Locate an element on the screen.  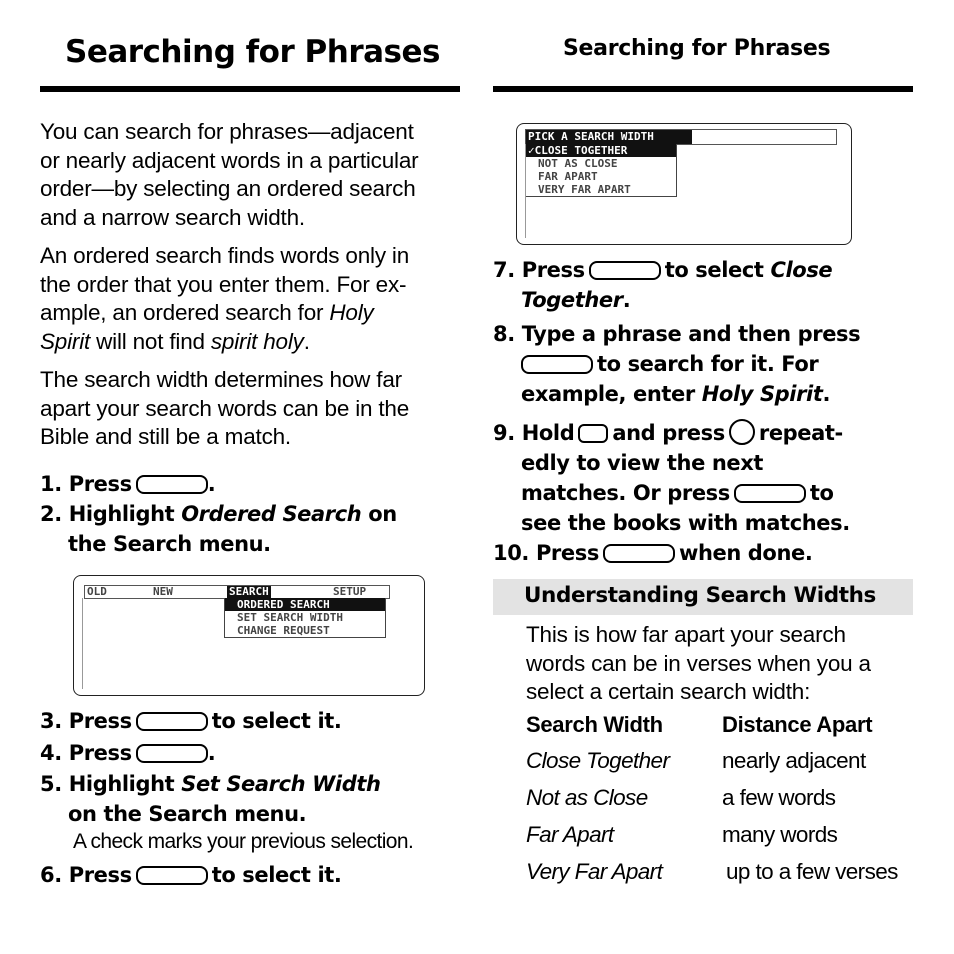
option-reference: Close is located at coordinates (801, 270).